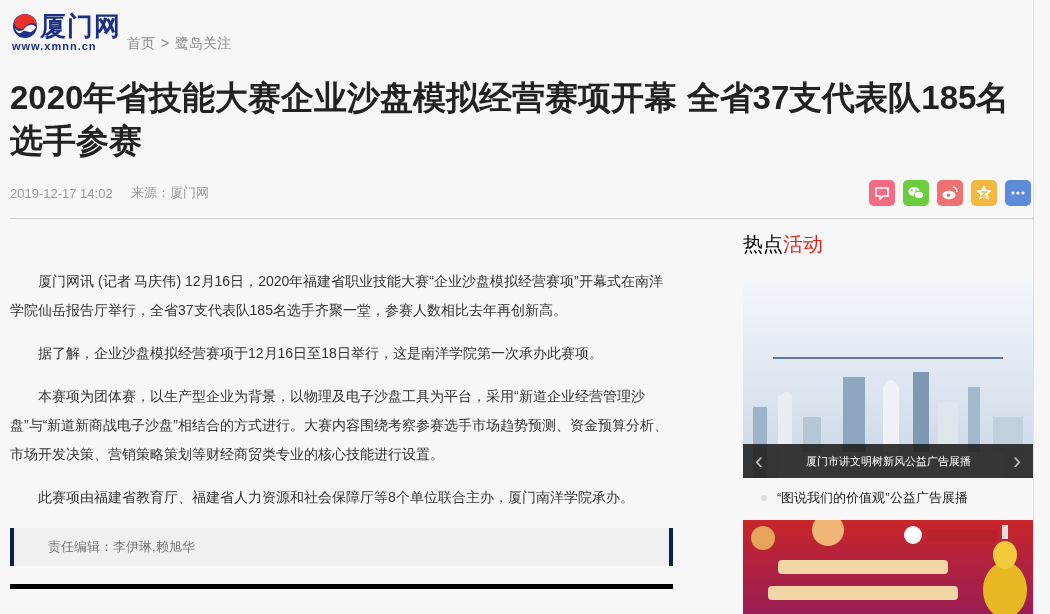 The image size is (1050, 614). What do you see at coordinates (54, 46) in the screenshot?
I see `logo-url: www.xmnn.cn` at bounding box center [54, 46].